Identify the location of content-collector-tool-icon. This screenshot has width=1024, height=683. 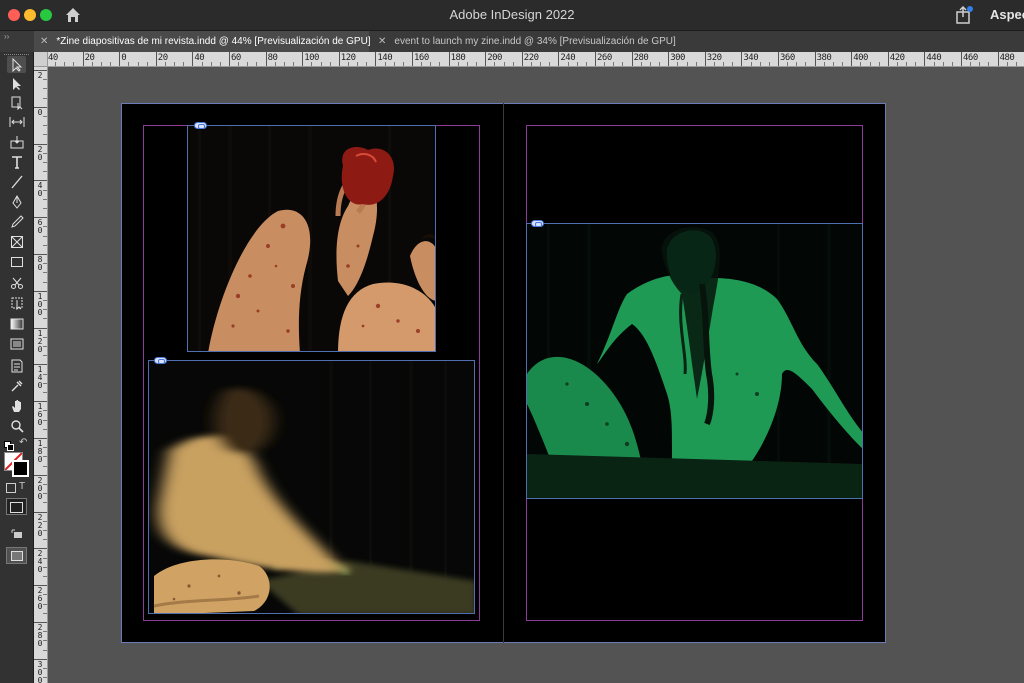
(16, 141).